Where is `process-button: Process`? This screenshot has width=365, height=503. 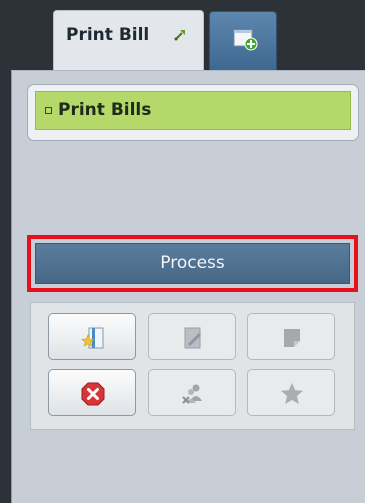 process-button: Process is located at coordinates (192, 263).